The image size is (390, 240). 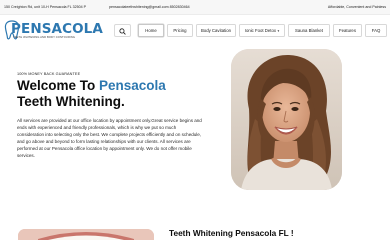 What do you see at coordinates (132, 85) in the screenshot?
I see `hero-title-accent: Pensacola` at bounding box center [132, 85].